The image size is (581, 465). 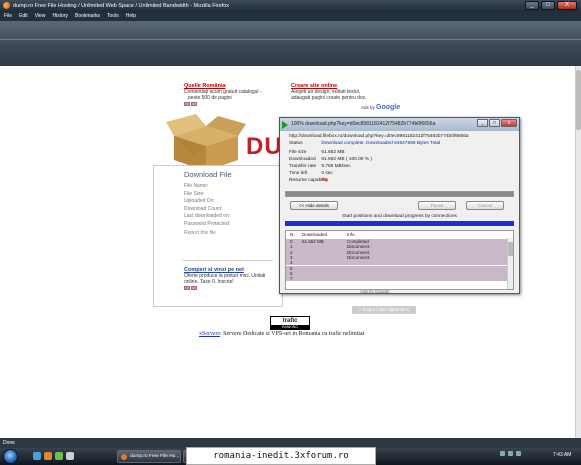 What do you see at coordinates (336, 166) in the screenshot?
I see `info-value: 9.758 MB/sec` at bounding box center [336, 166].